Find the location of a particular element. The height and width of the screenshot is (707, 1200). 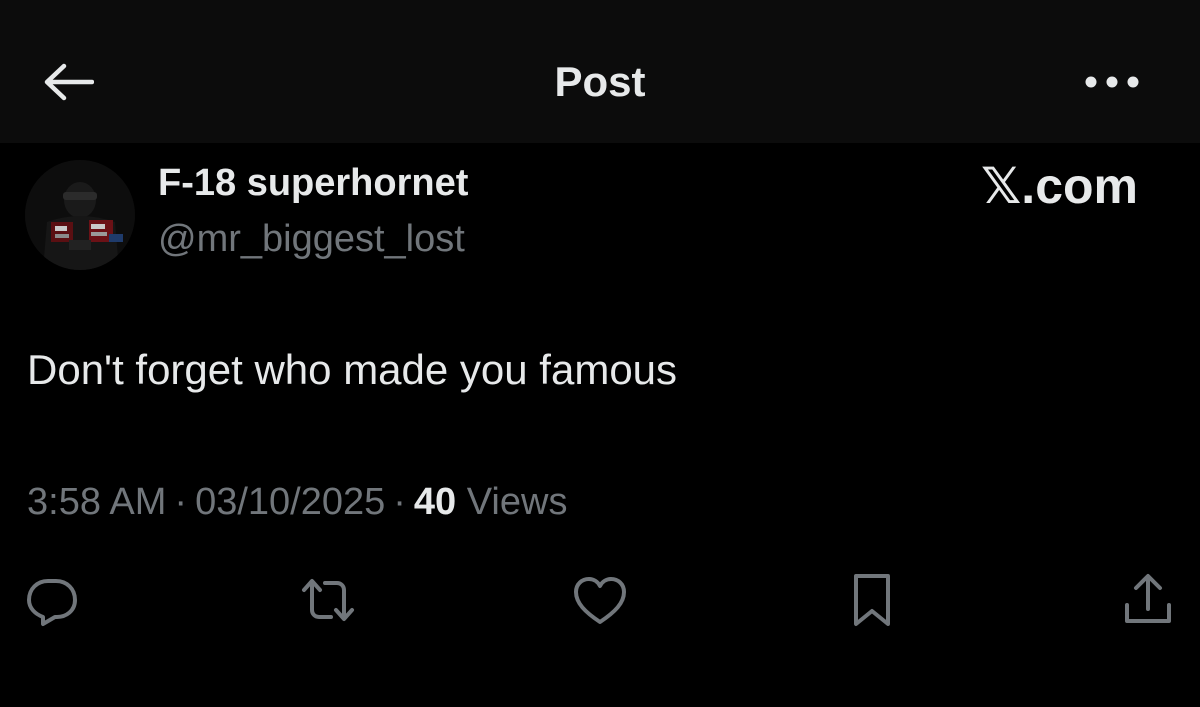

share-button is located at coordinates (1148, 600).